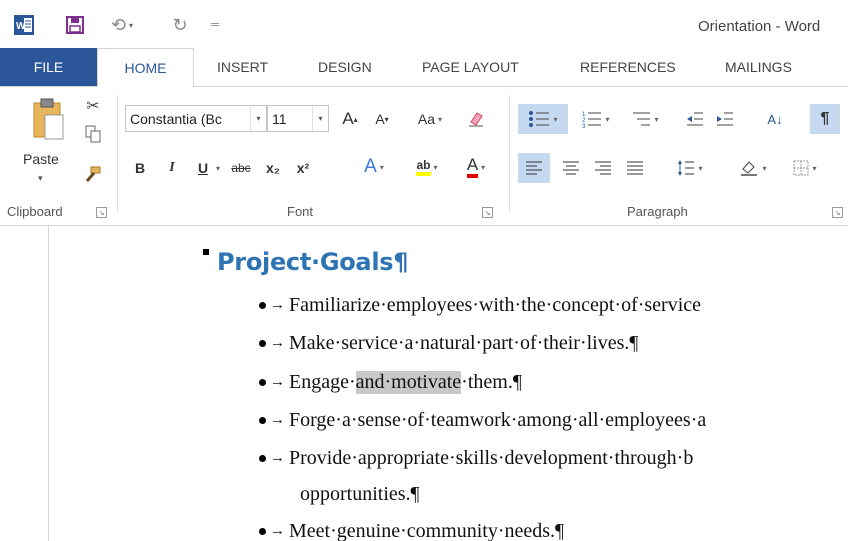 This screenshot has width=848, height=541. What do you see at coordinates (408, 382) in the screenshot?
I see `selected-text: and·motivate` at bounding box center [408, 382].